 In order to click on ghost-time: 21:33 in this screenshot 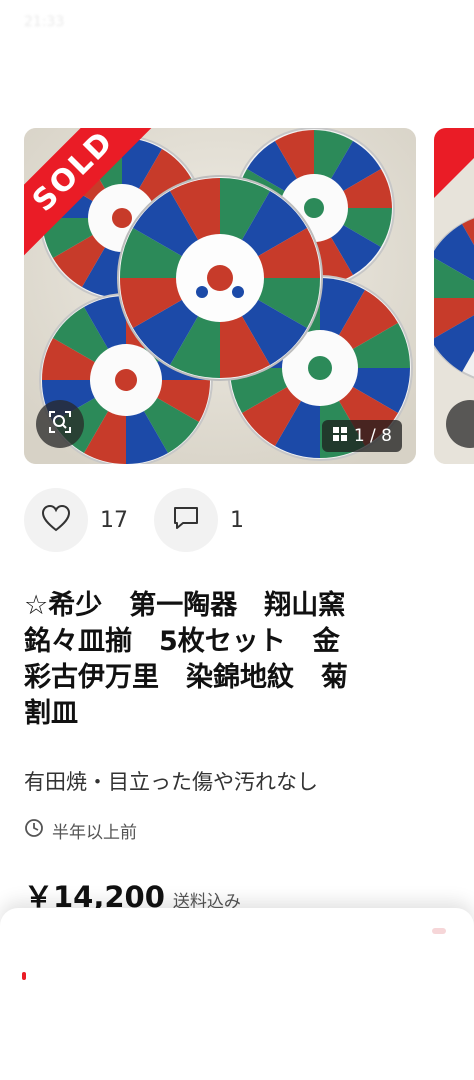, I will do `click(44, 22)`.